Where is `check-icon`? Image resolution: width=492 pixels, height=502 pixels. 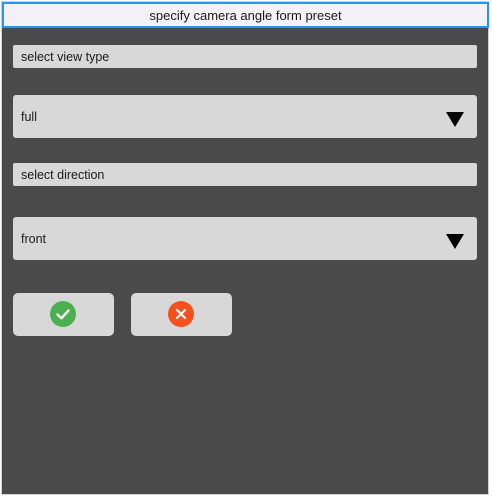 check-icon is located at coordinates (63, 314).